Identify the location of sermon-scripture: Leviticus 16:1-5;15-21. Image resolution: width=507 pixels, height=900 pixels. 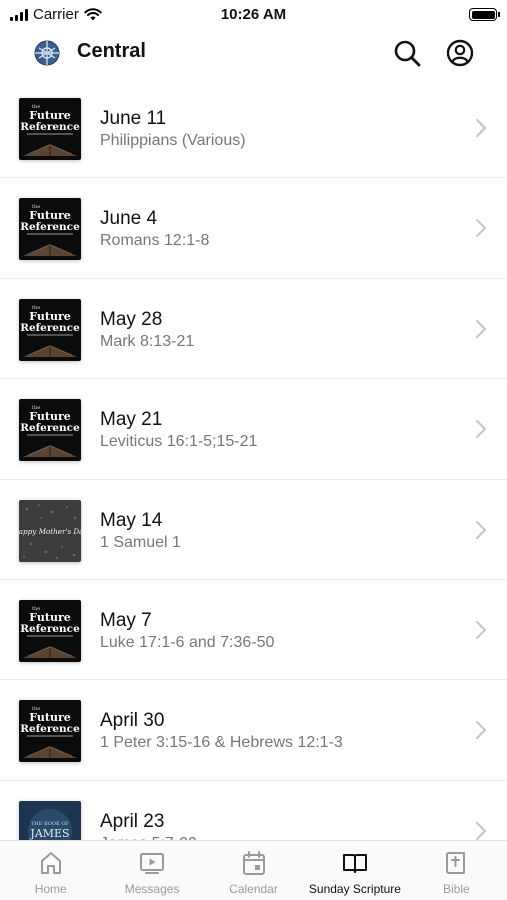
(179, 442).